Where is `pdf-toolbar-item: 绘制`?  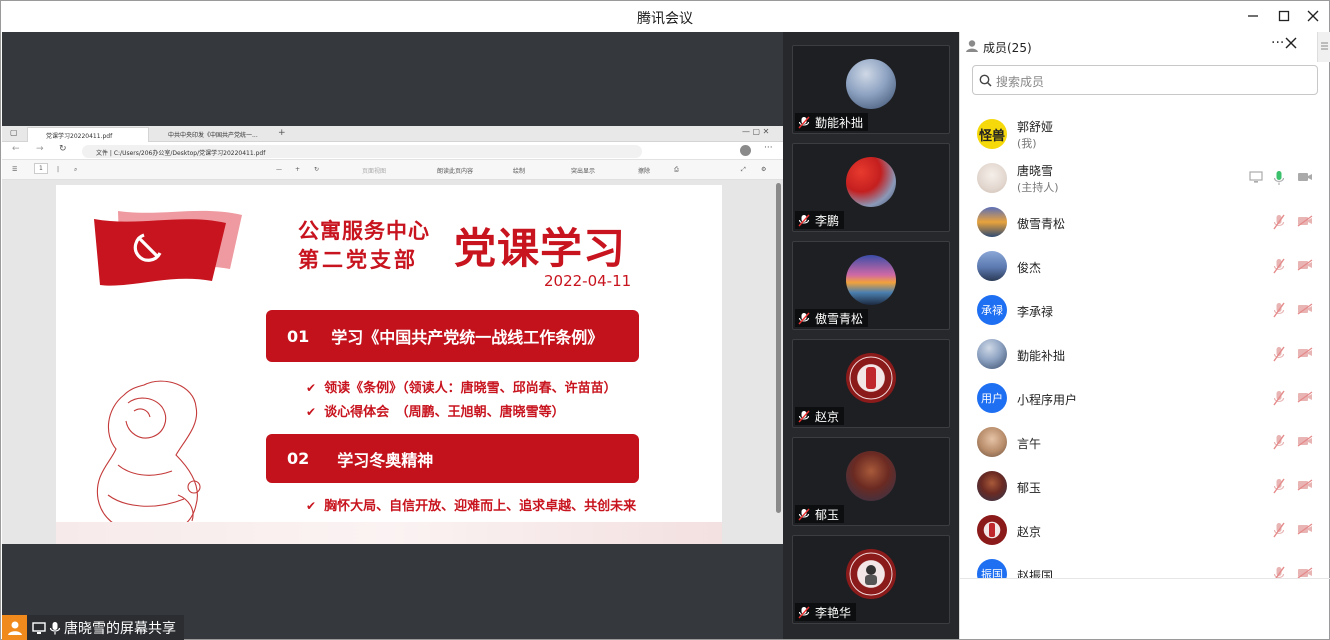
pdf-toolbar-item: 绘制 is located at coordinates (519, 171).